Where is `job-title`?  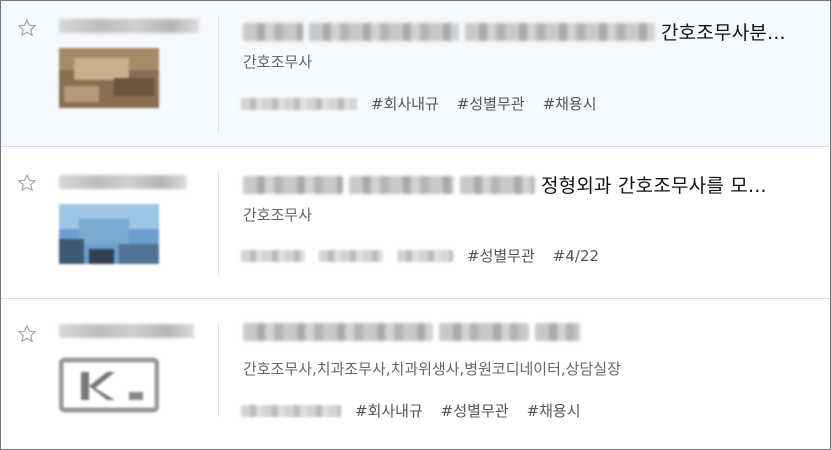
job-title is located at coordinates (414, 332).